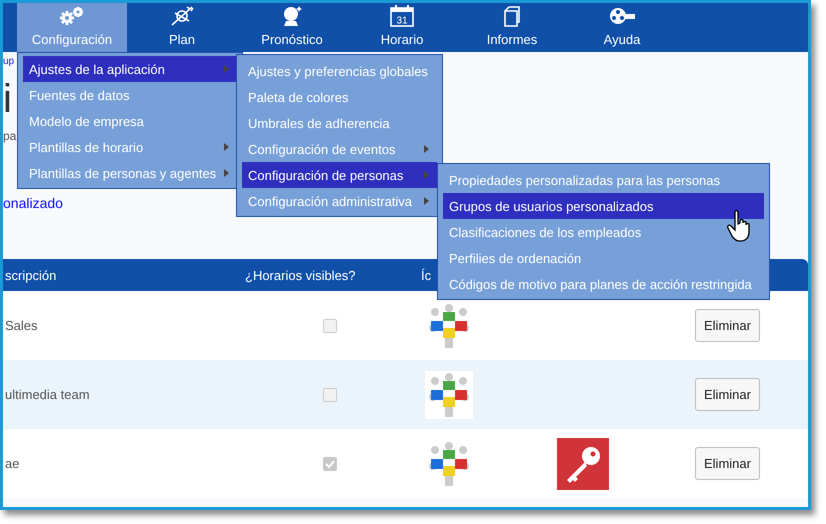  Describe the element at coordinates (449, 394) in the screenshot. I see `people-puzzle-drawing` at that location.